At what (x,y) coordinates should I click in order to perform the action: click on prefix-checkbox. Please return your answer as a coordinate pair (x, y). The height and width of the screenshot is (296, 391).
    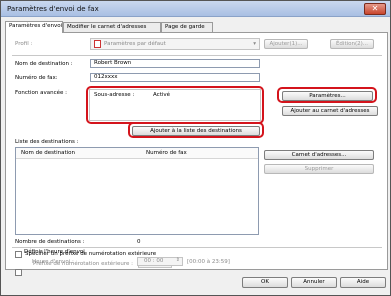
    Looking at the image, I should click on (18, 254).